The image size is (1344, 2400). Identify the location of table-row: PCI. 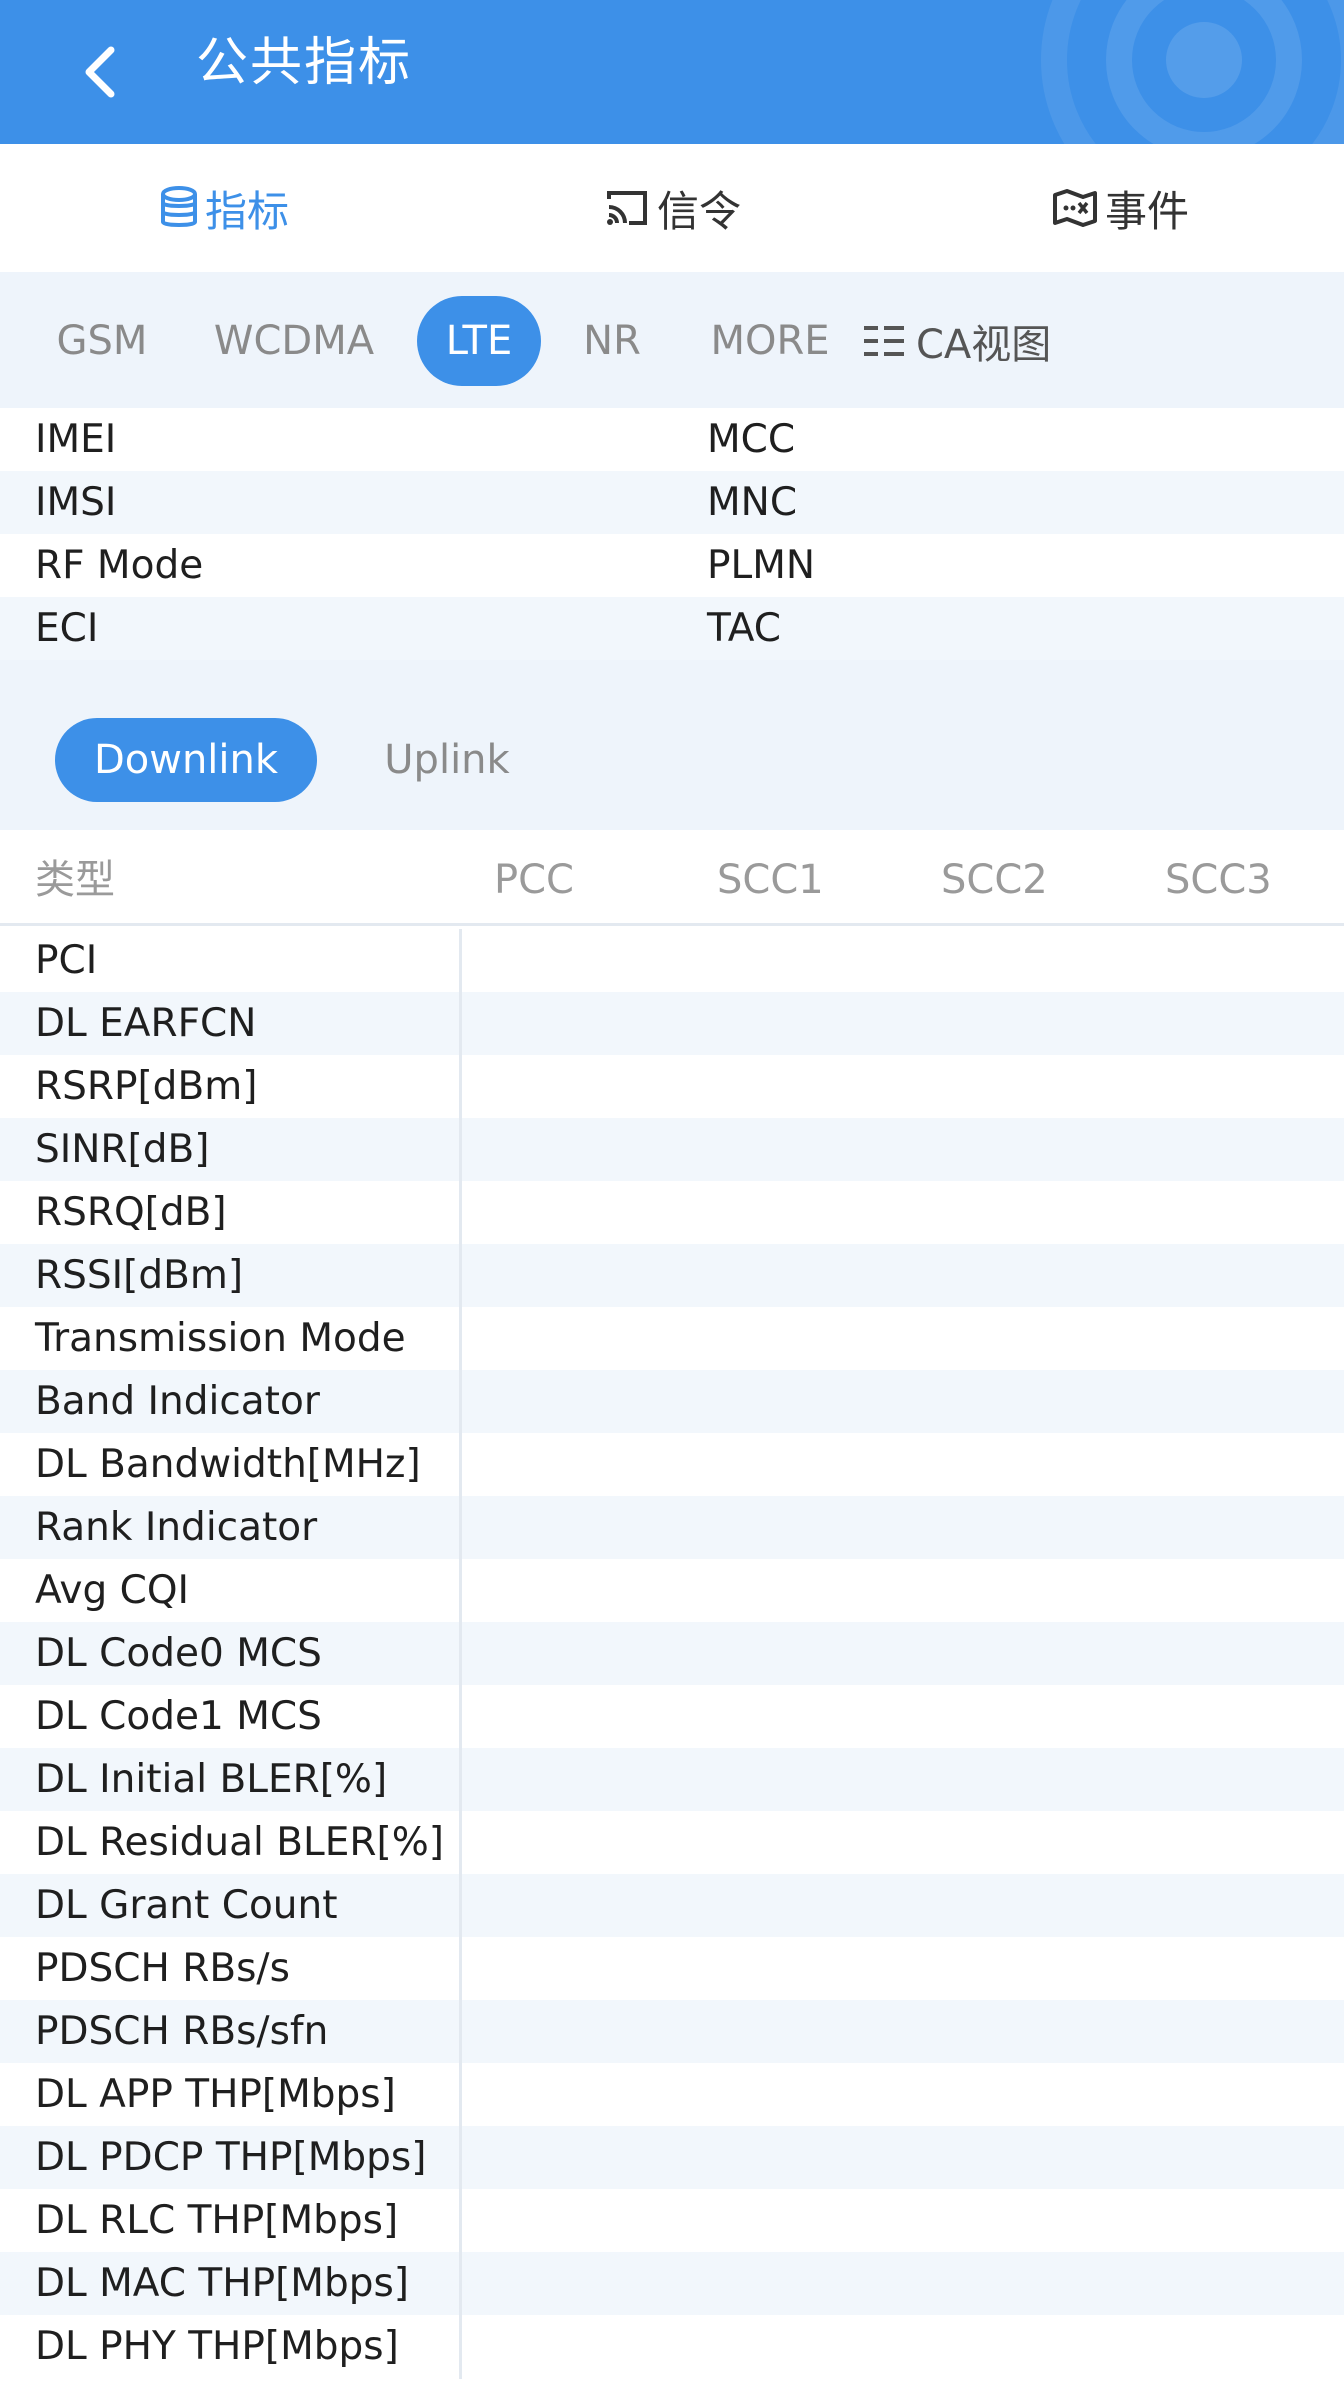
(672, 960).